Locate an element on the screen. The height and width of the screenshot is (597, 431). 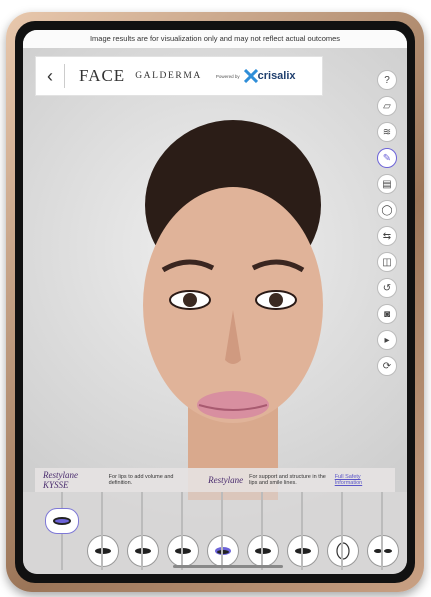
crisalix-text: crisalix is located at coordinates (276, 76).